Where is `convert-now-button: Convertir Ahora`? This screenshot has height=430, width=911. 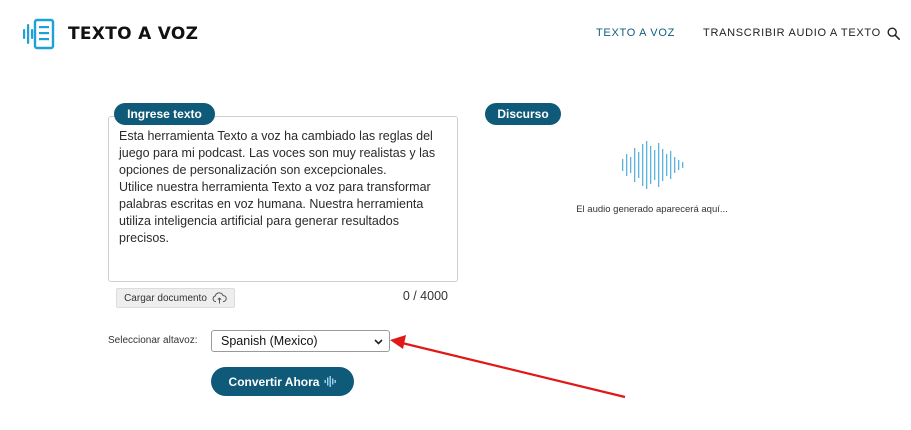
convert-now-button: Convertir Ahora is located at coordinates (282, 381).